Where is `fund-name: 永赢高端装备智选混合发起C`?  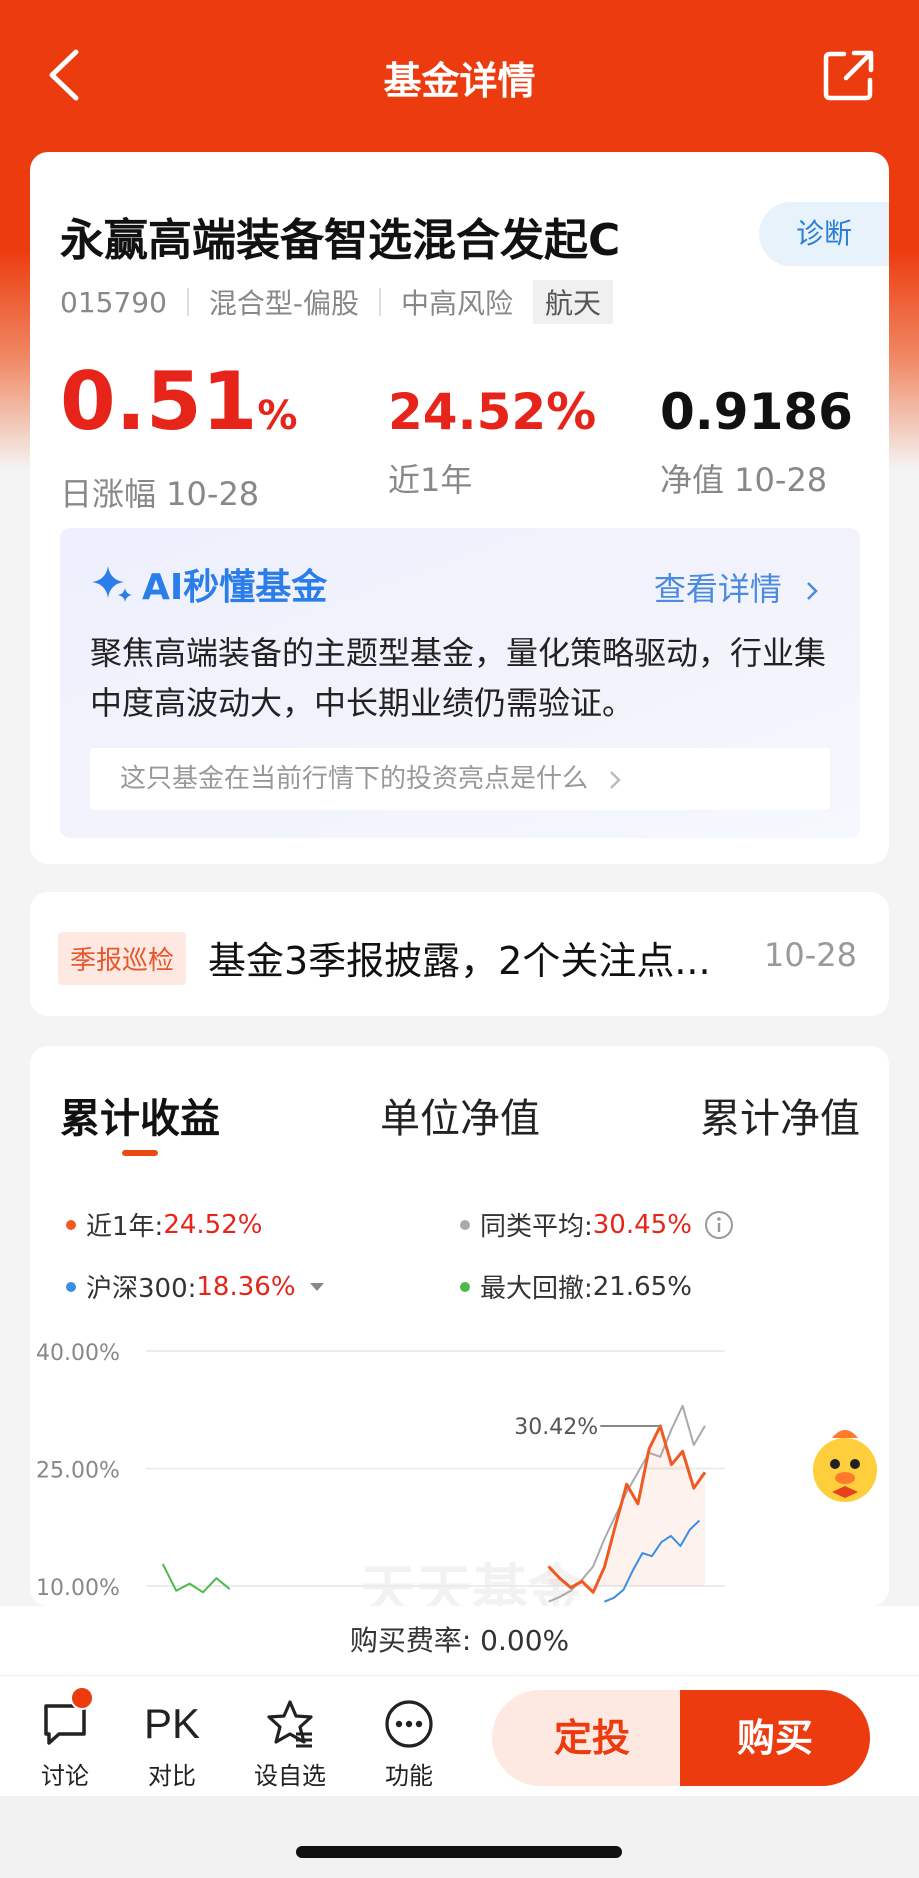
fund-name: 永赢高端装备智选混合发起C is located at coordinates (340, 240).